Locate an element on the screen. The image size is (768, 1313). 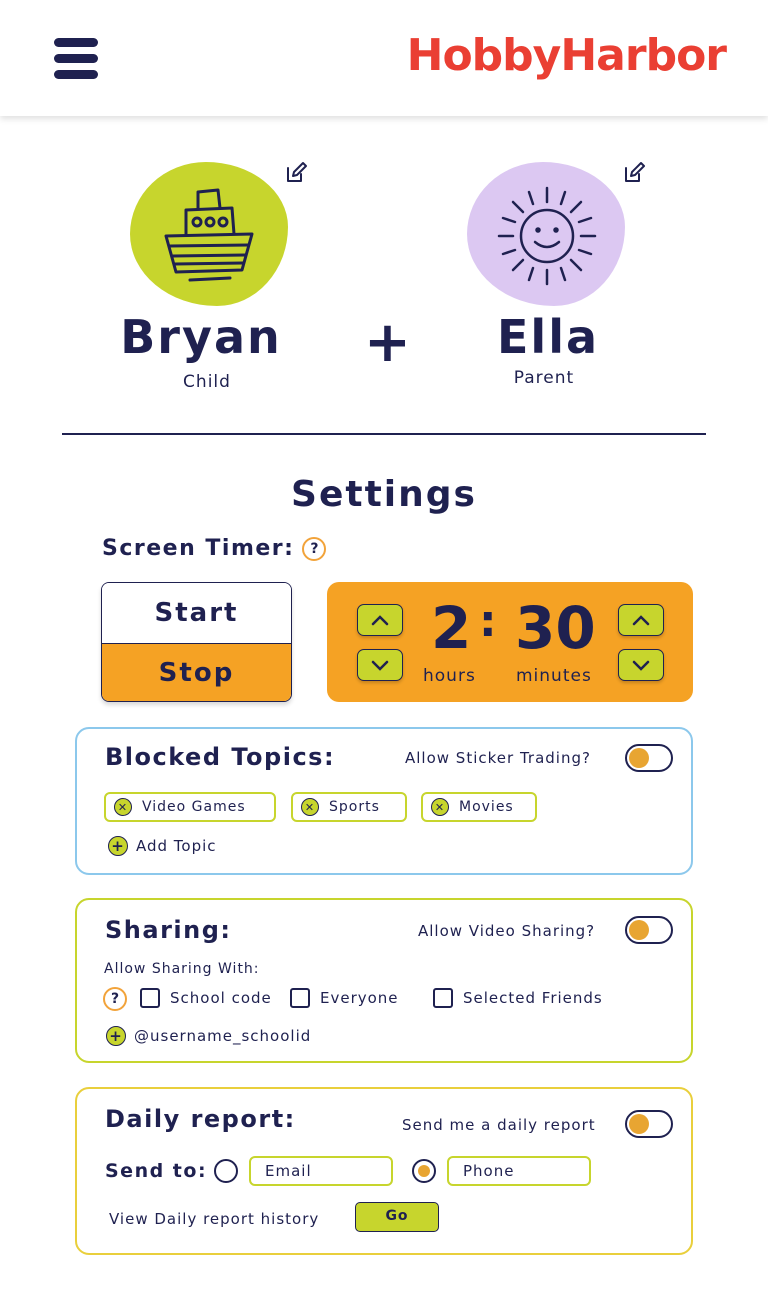
add-topic-label: Add Topic is located at coordinates (176, 846).